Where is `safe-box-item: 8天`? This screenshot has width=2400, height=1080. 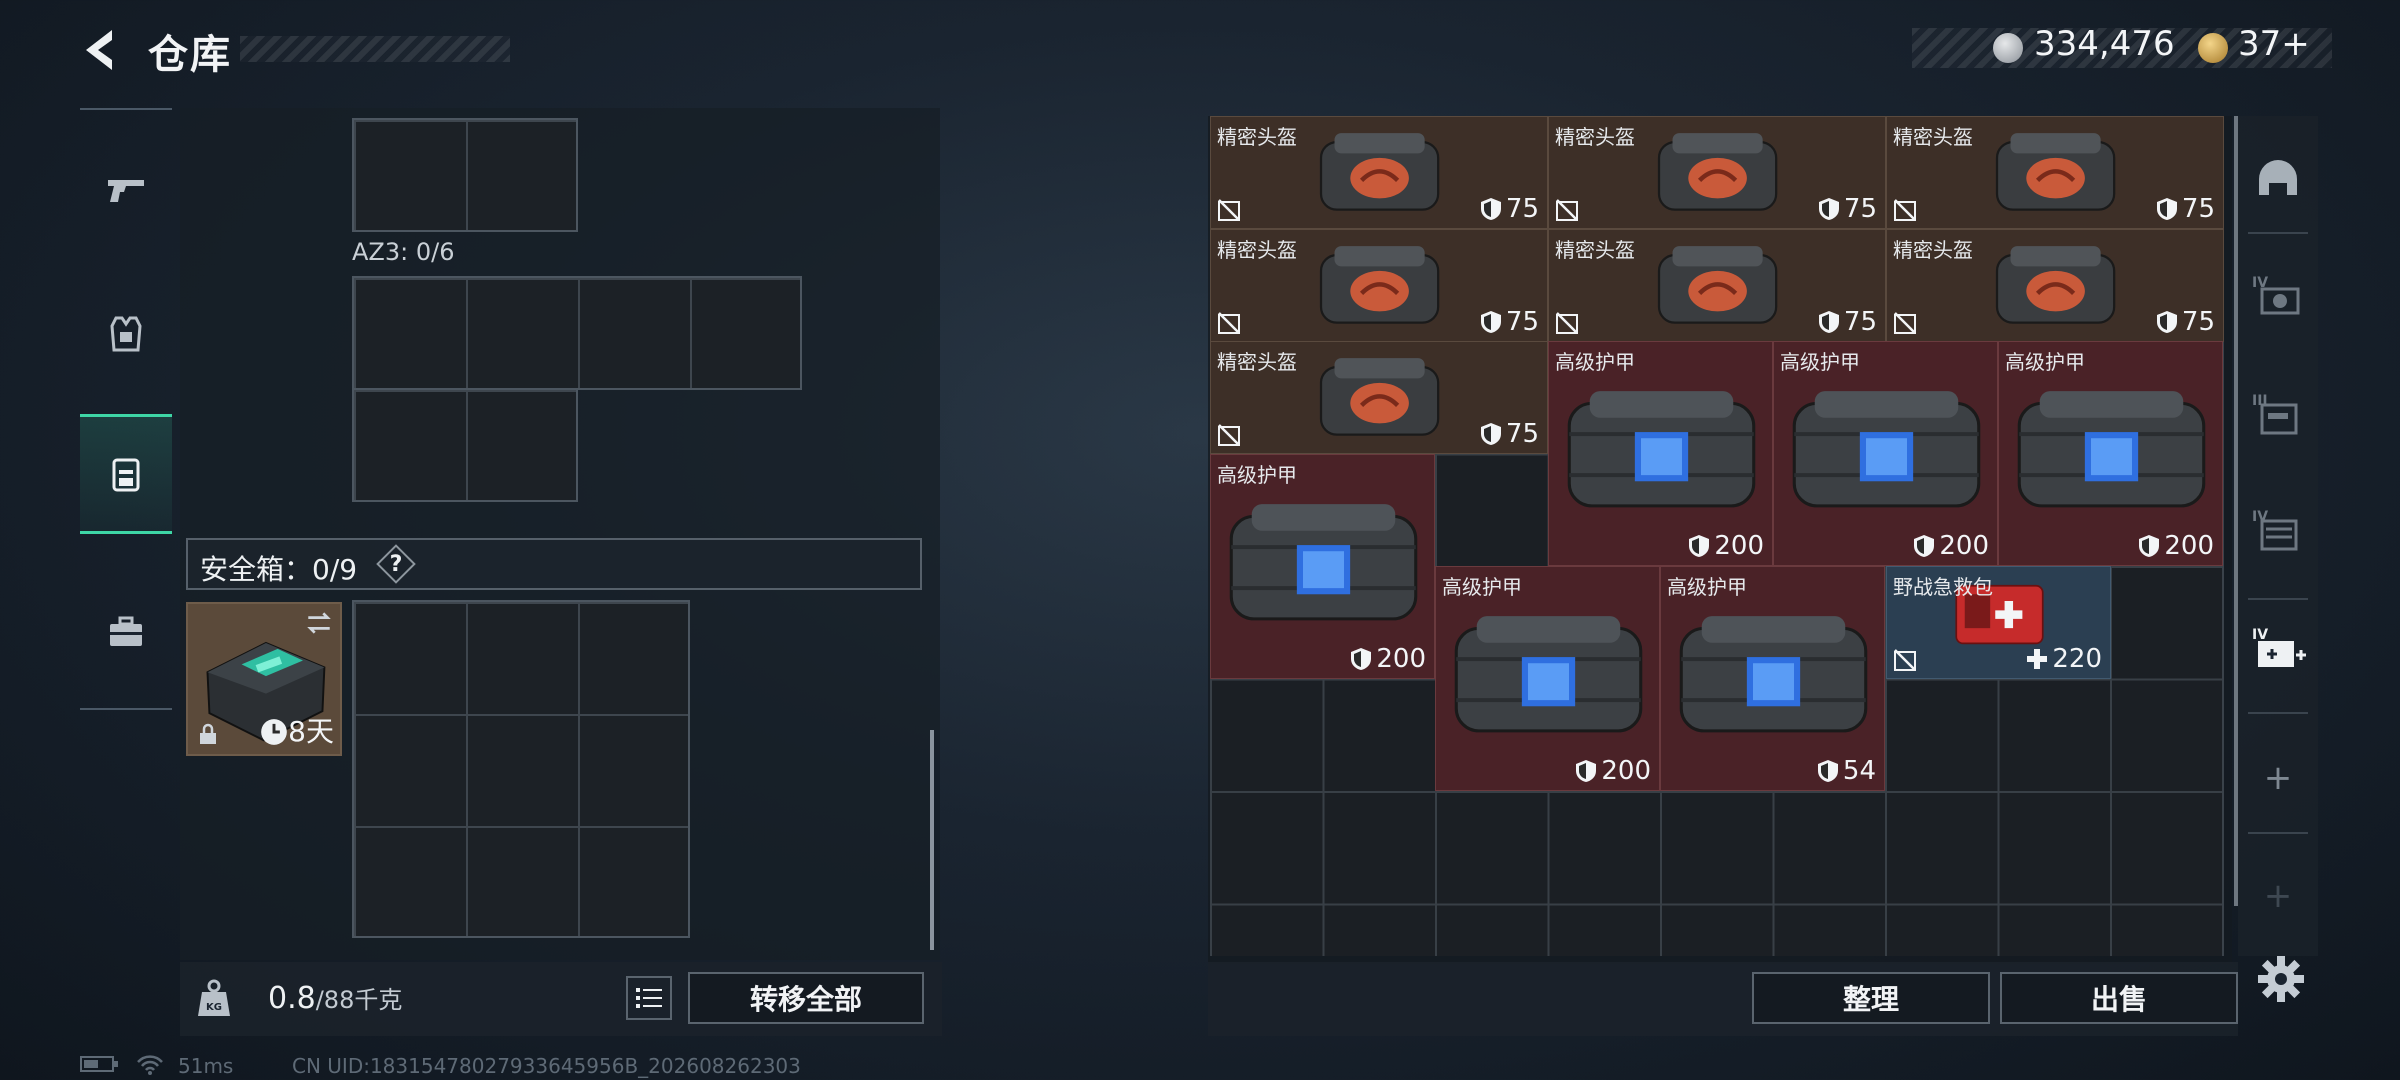 safe-box-item: 8天 is located at coordinates (264, 679).